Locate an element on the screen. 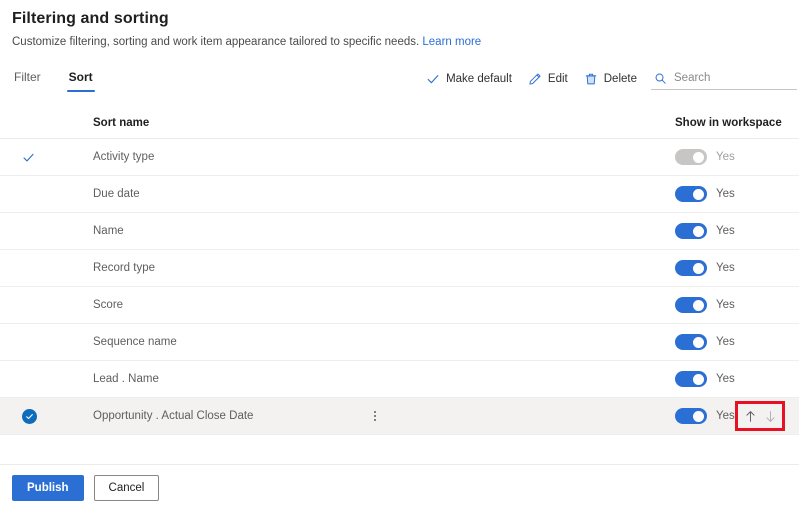 The image size is (799, 511). page-title: Filtering and sorting is located at coordinates (90, 18).